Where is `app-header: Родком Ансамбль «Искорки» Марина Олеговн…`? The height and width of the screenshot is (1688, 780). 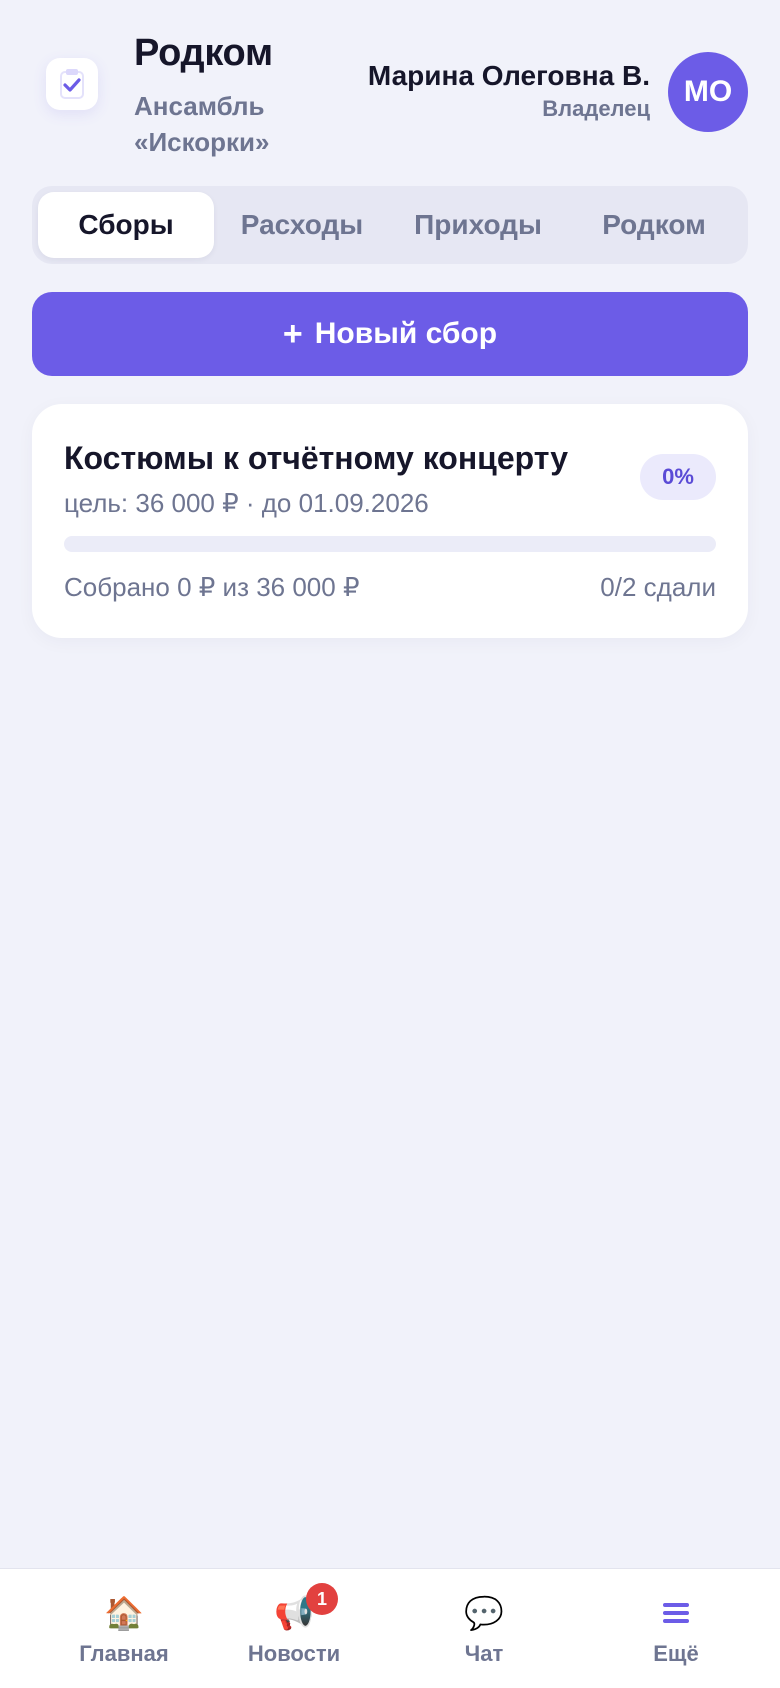
app-header: Родком Ансамбль «Искорки» Марина Олеговн… is located at coordinates (390, 90).